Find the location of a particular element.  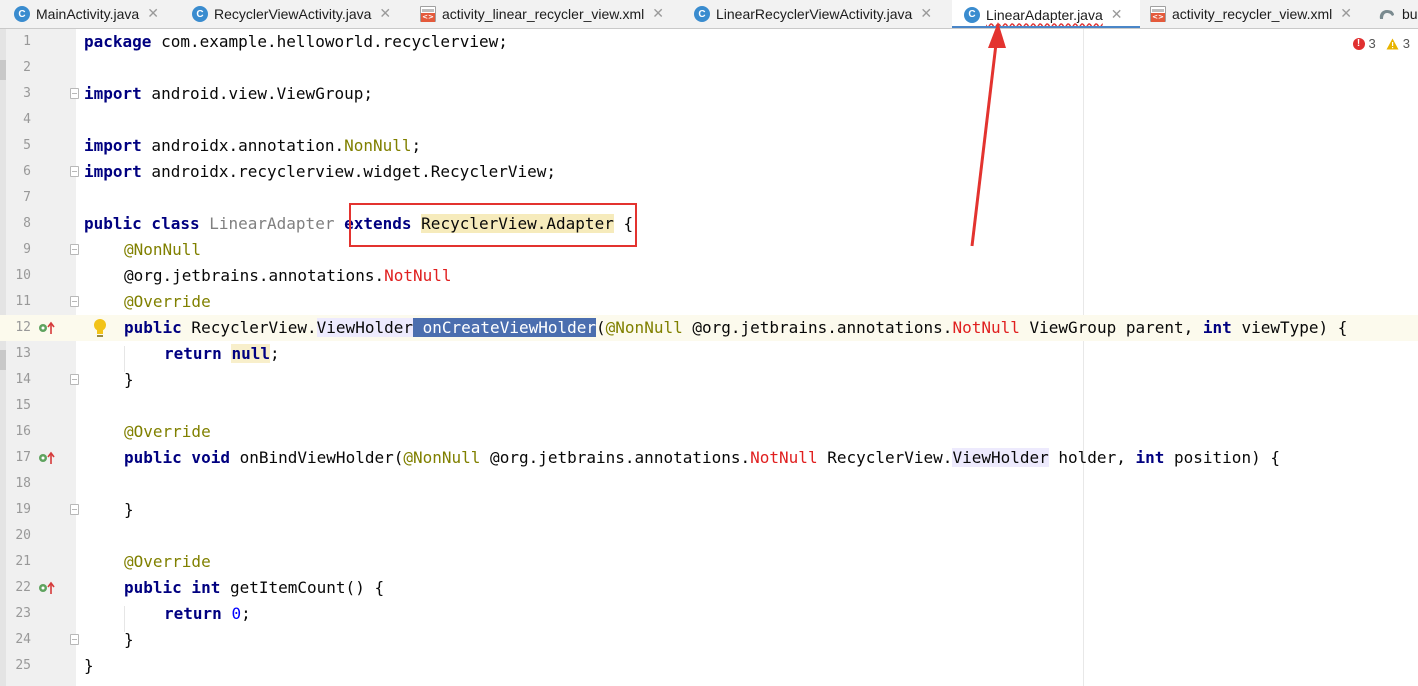

lightbulb-icon is located at coordinates (100, 328).